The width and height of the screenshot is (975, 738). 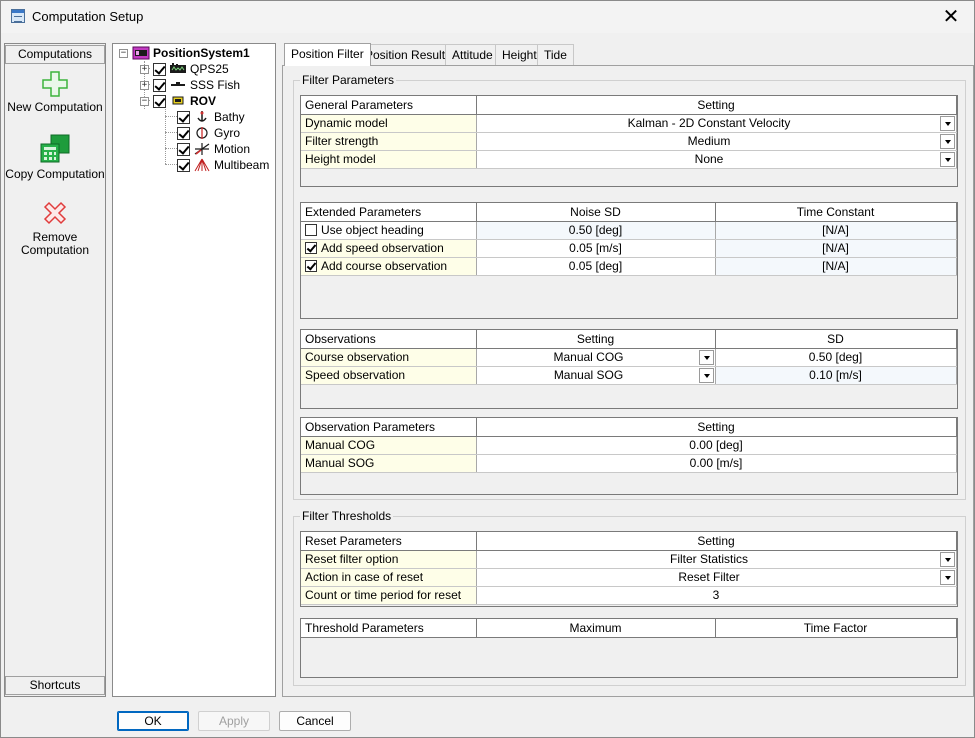 I want to click on qps25-checkbox, so click(x=159, y=69).